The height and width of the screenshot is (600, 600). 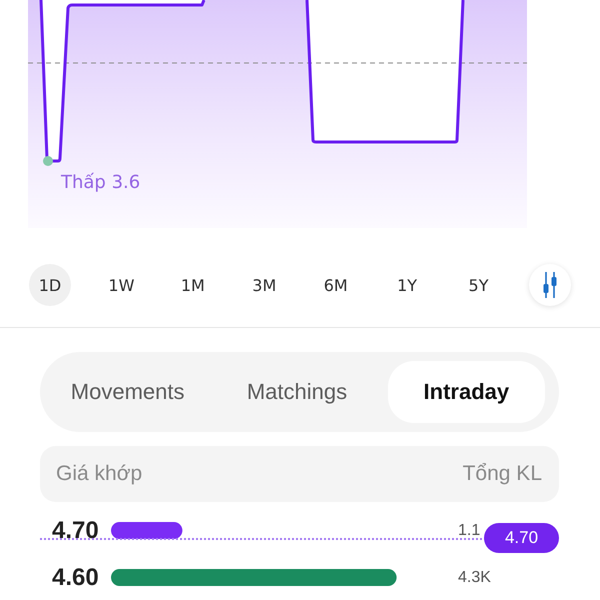 I want to click on period-tab: 5Y, so click(x=479, y=285).